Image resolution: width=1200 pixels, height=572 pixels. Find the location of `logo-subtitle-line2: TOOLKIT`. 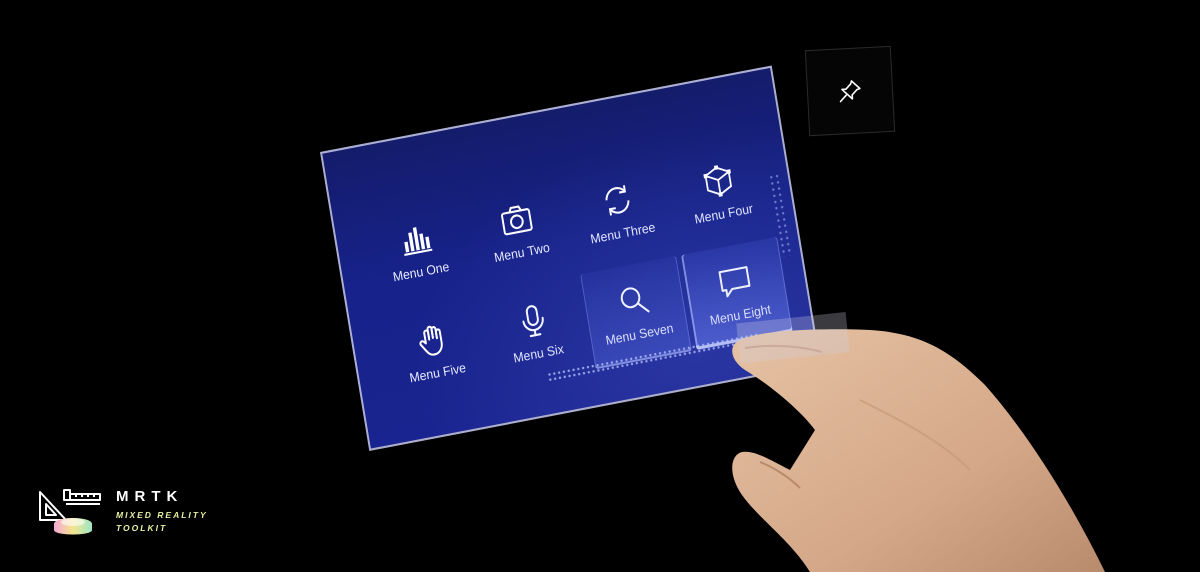

logo-subtitle-line2: TOOLKIT is located at coordinates (142, 528).